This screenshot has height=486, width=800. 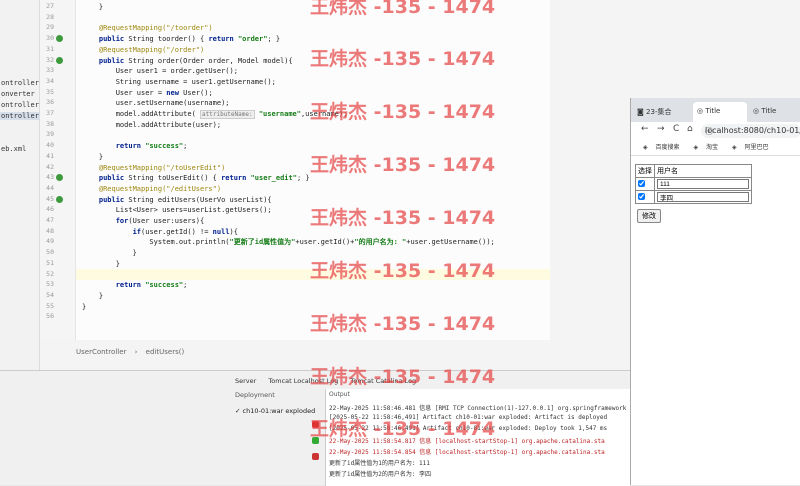 I want to click on code-line: @RequestMapping("/toUserEdit"), so click(x=153, y=168).